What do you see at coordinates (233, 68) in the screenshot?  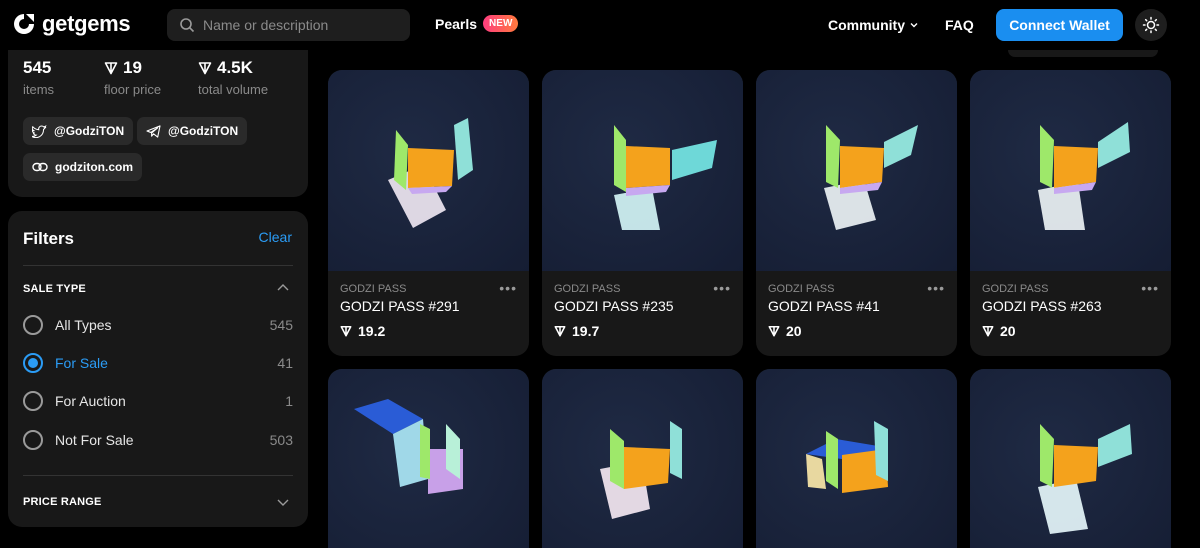 I see `total-volume-value: 4.5K` at bounding box center [233, 68].